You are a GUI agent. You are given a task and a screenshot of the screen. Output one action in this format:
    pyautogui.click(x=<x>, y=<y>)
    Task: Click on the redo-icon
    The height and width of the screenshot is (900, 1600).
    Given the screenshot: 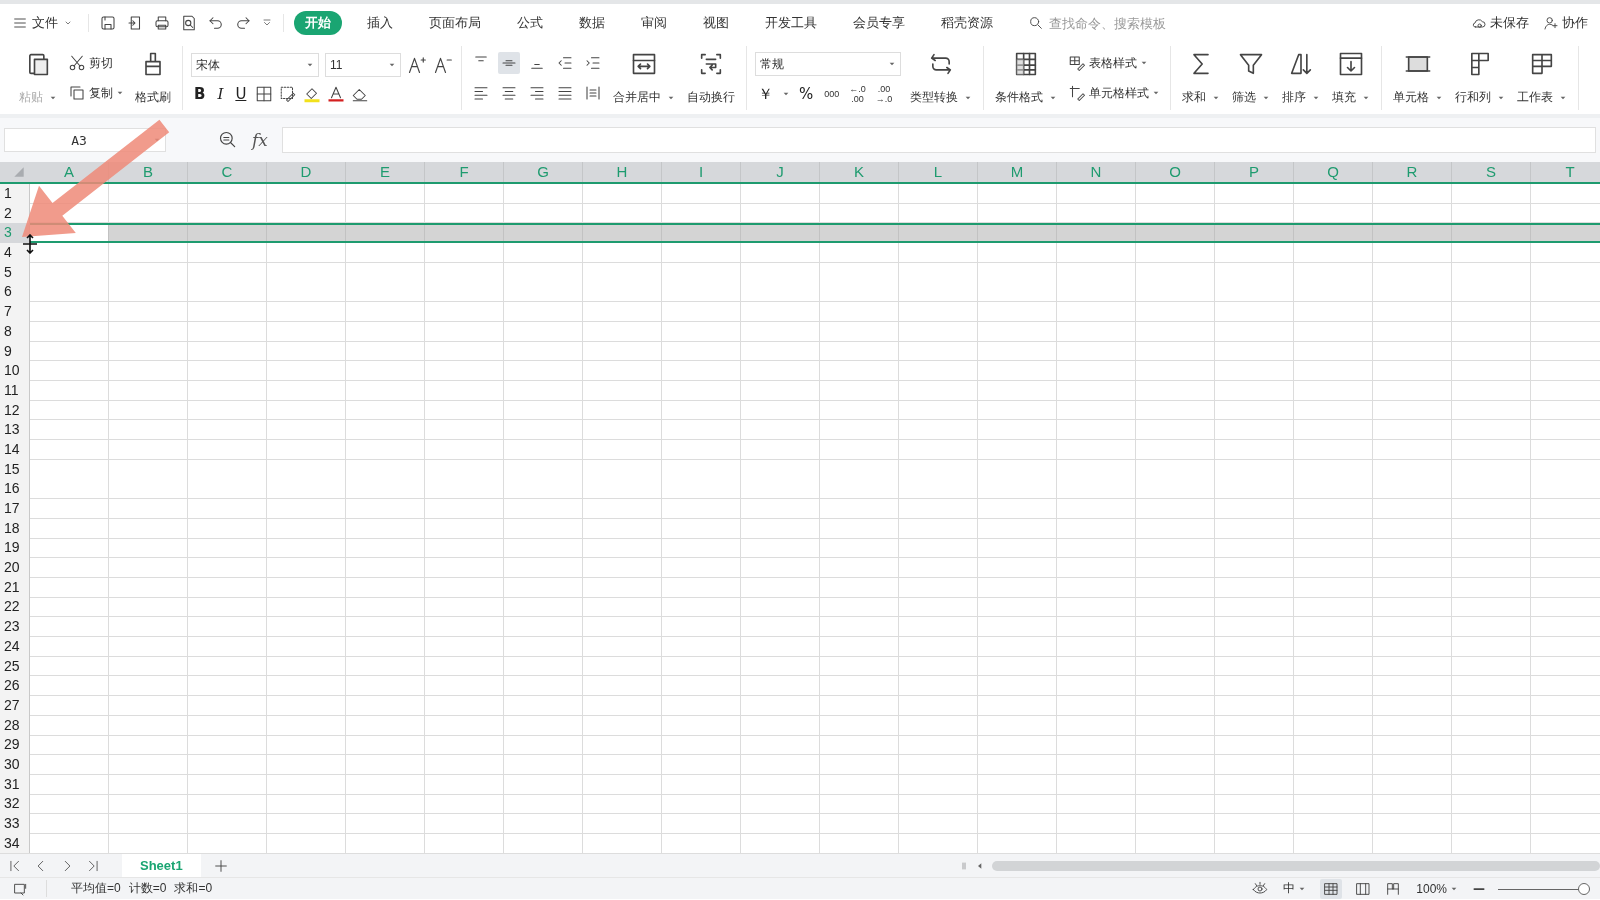 What is the action you would take?
    pyautogui.click(x=243, y=23)
    